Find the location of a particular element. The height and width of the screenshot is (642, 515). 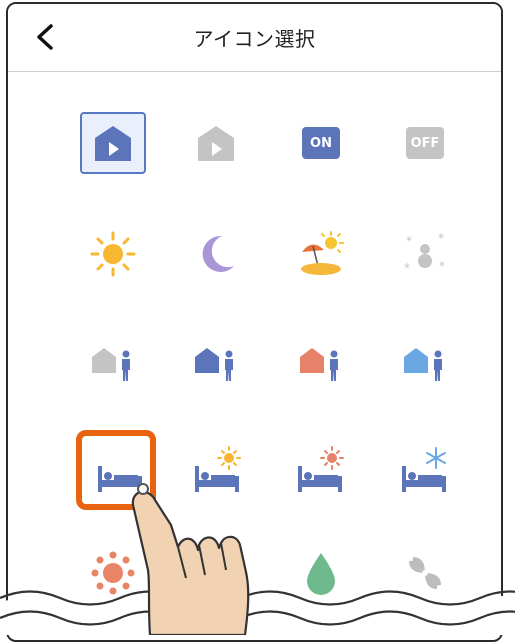

icon-snow: * * * * is located at coordinates (425, 254).